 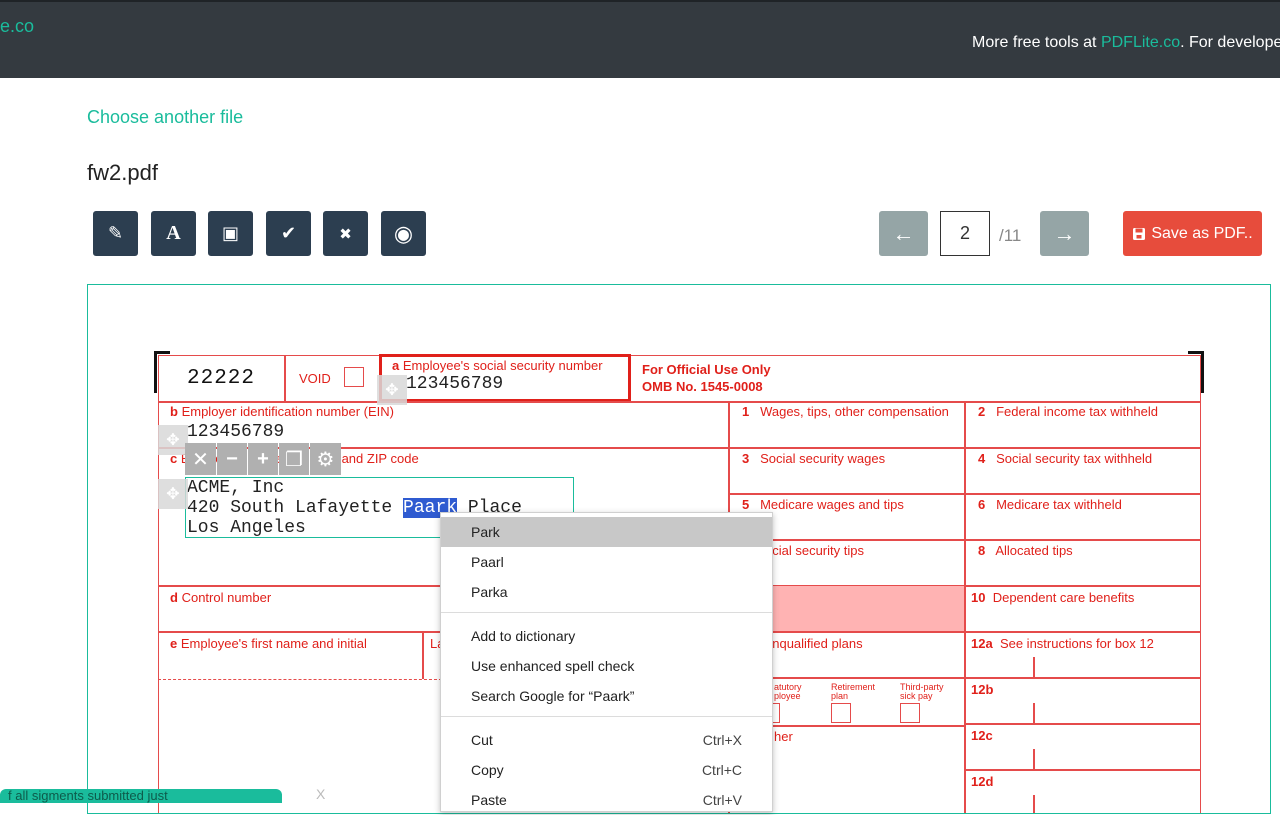 What do you see at coordinates (746, 504) in the screenshot?
I see `box5-num: 5` at bounding box center [746, 504].